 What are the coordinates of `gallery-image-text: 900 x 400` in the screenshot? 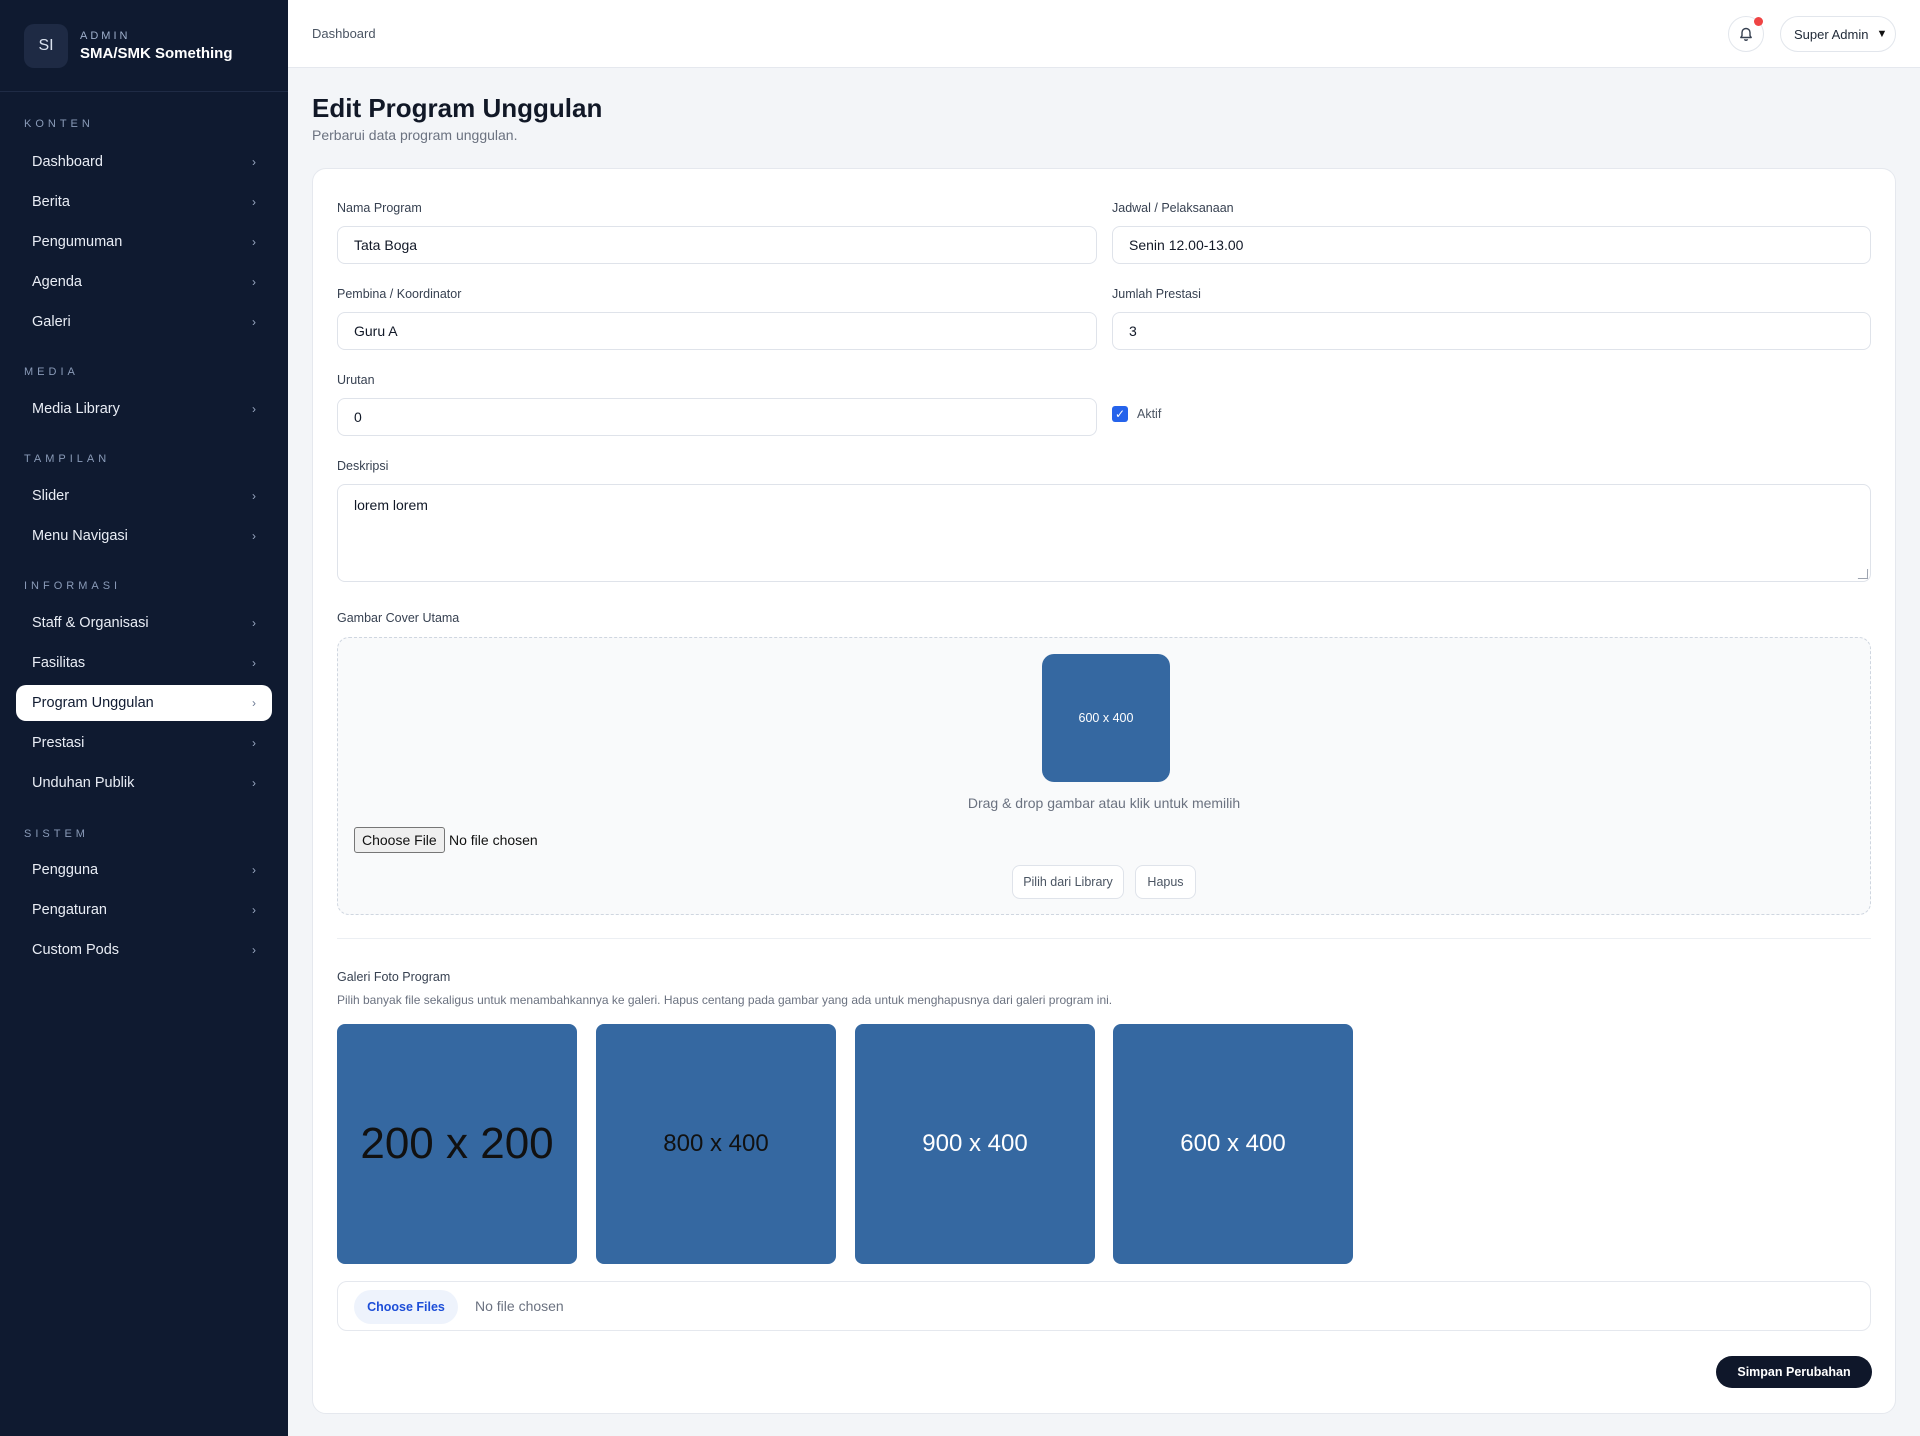 It's located at (975, 1143).